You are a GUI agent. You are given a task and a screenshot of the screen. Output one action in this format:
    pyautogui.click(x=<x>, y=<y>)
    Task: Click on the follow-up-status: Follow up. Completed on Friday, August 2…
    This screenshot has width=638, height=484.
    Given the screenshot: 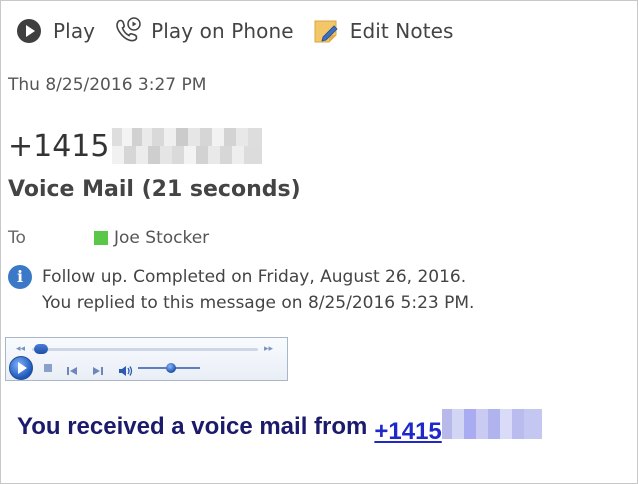 What is the action you would take?
    pyautogui.click(x=254, y=277)
    